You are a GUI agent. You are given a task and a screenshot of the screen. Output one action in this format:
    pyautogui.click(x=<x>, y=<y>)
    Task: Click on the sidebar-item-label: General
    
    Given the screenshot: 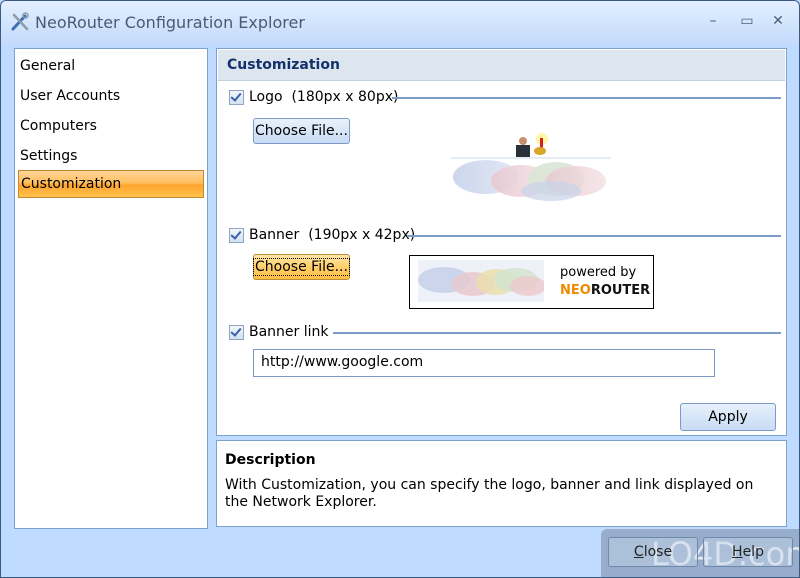 What is the action you would take?
    pyautogui.click(x=48, y=66)
    